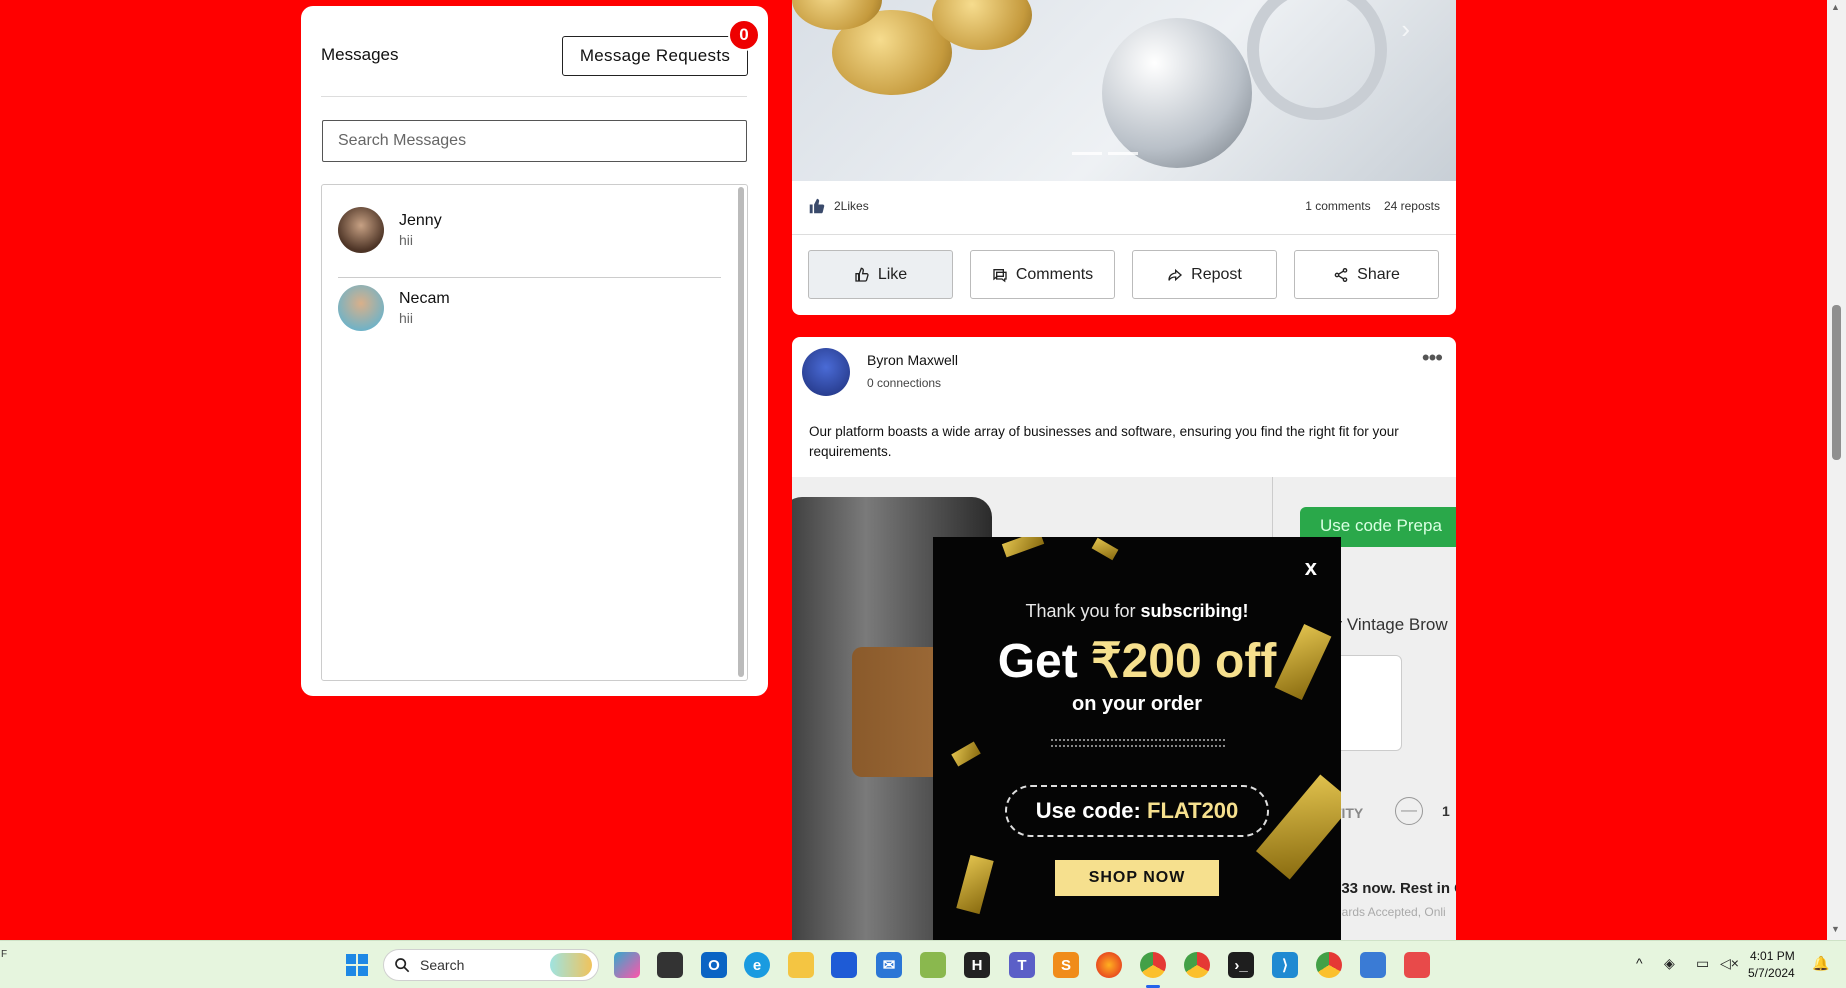 The image size is (1846, 988). I want to click on share-button: Share, so click(1366, 274).